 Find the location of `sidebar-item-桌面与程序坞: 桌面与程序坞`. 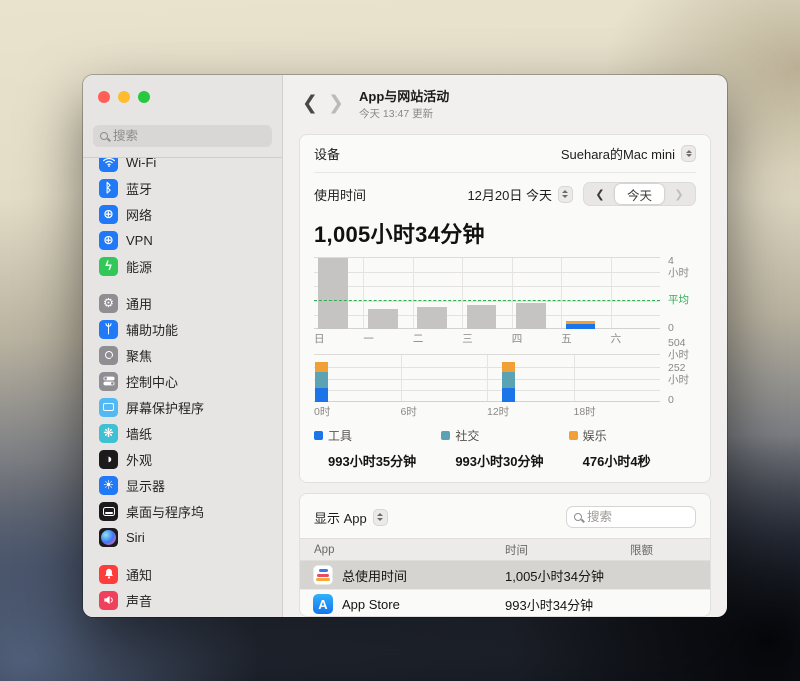

sidebar-item-桌面与程序坞: 桌面与程序坞 is located at coordinates (182, 511).